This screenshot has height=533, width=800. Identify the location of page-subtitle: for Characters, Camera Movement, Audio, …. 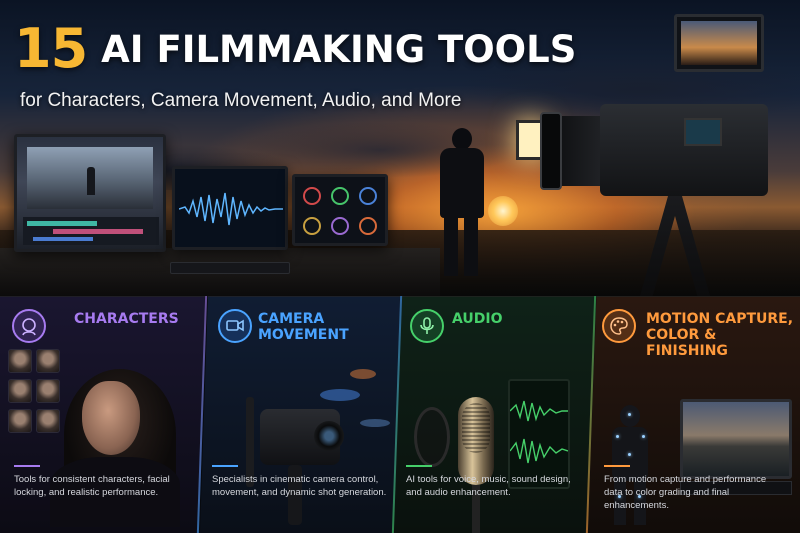
(241, 100).